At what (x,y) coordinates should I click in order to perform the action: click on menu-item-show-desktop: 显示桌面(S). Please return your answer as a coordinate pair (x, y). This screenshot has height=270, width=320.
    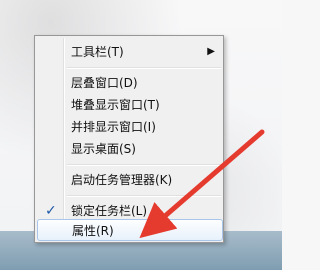
    Looking at the image, I should click on (130, 149).